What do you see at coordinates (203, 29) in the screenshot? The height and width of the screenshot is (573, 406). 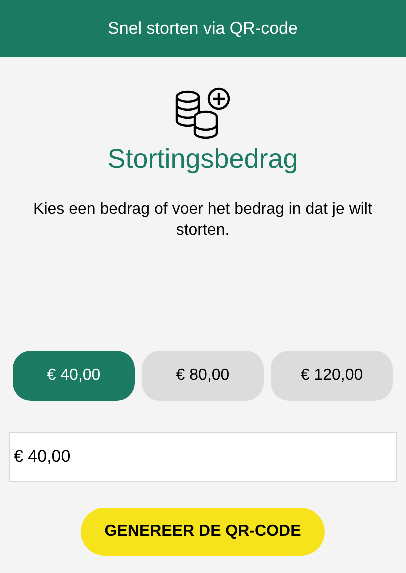 I see `header-title: Snel storten via QR-code` at bounding box center [203, 29].